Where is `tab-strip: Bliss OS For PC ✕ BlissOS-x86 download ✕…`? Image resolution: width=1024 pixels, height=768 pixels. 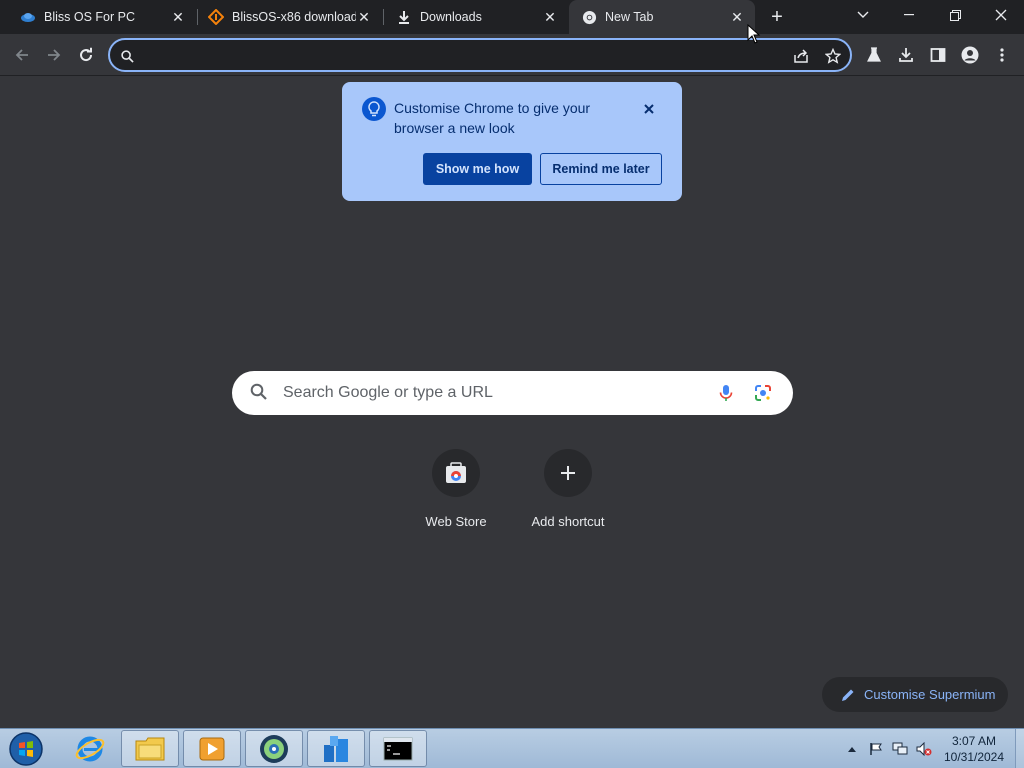
tab-strip: Bliss OS For PC ✕ BlissOS-x86 download ✕… is located at coordinates (512, 17).